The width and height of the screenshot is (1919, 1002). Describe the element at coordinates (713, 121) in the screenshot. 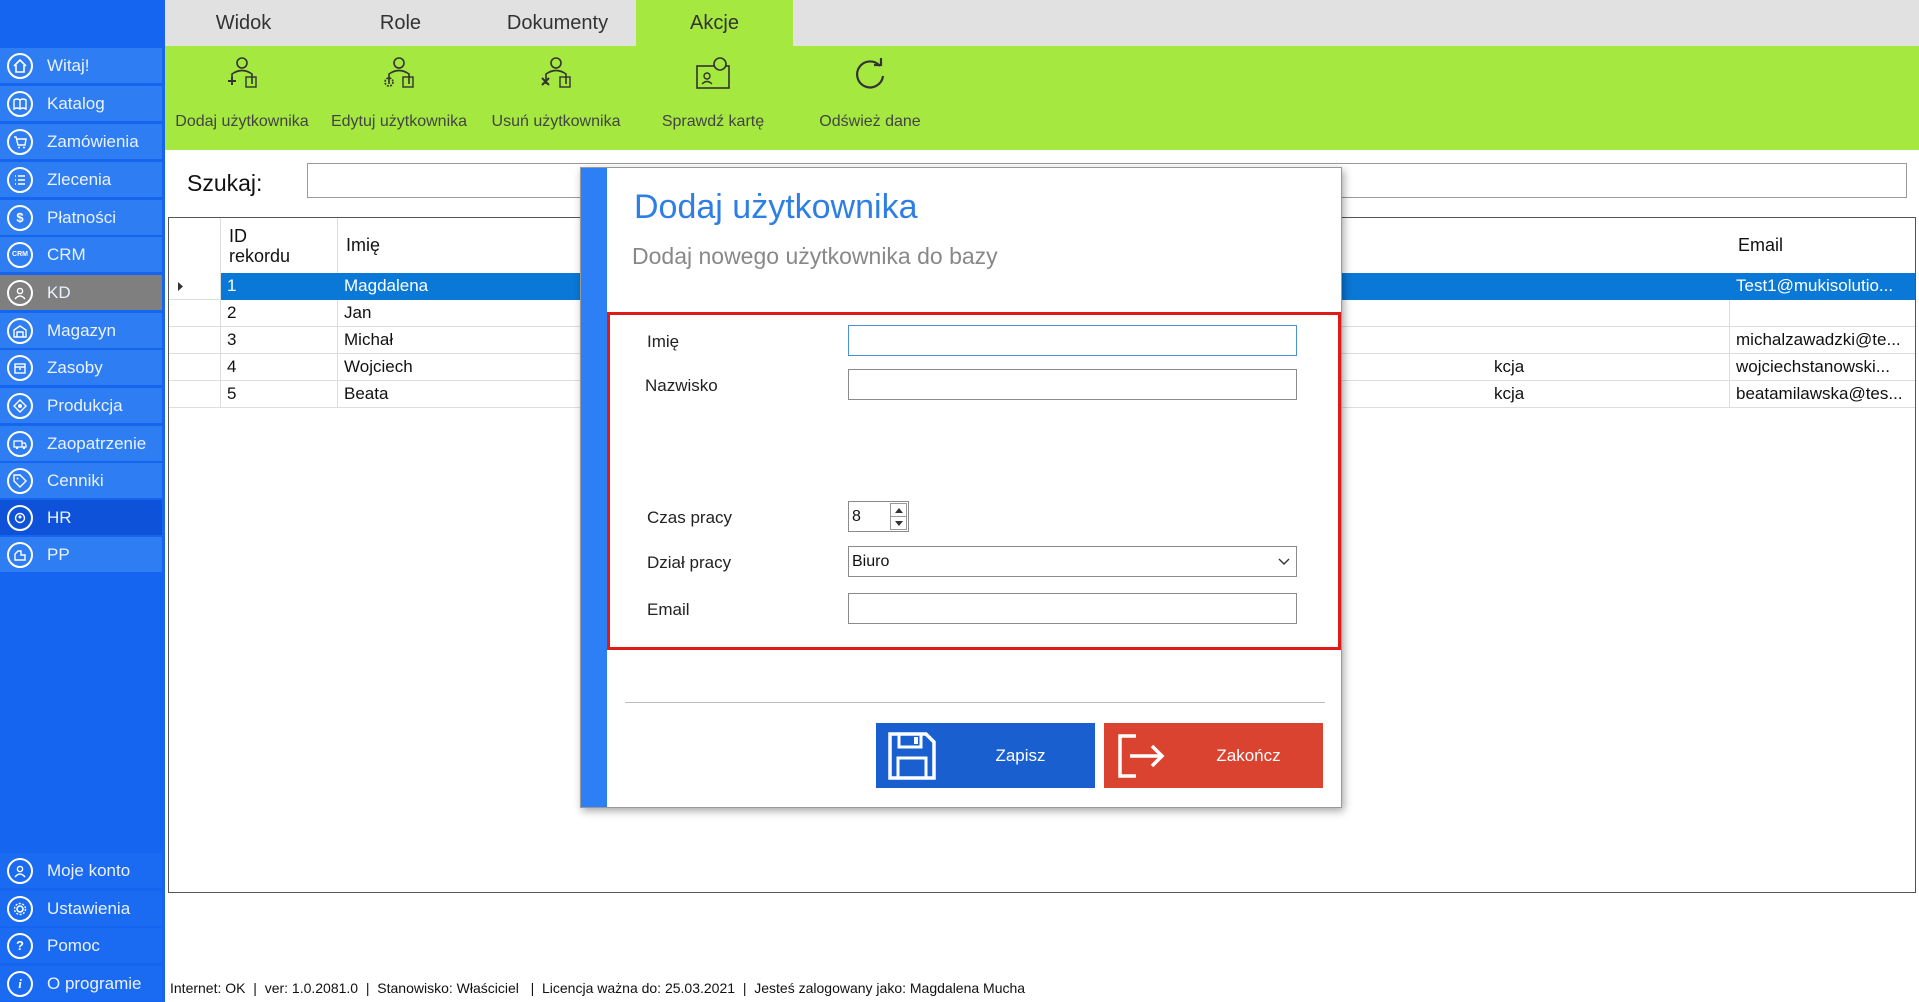

I see `check-card-label: Sprawdź kartę` at that location.